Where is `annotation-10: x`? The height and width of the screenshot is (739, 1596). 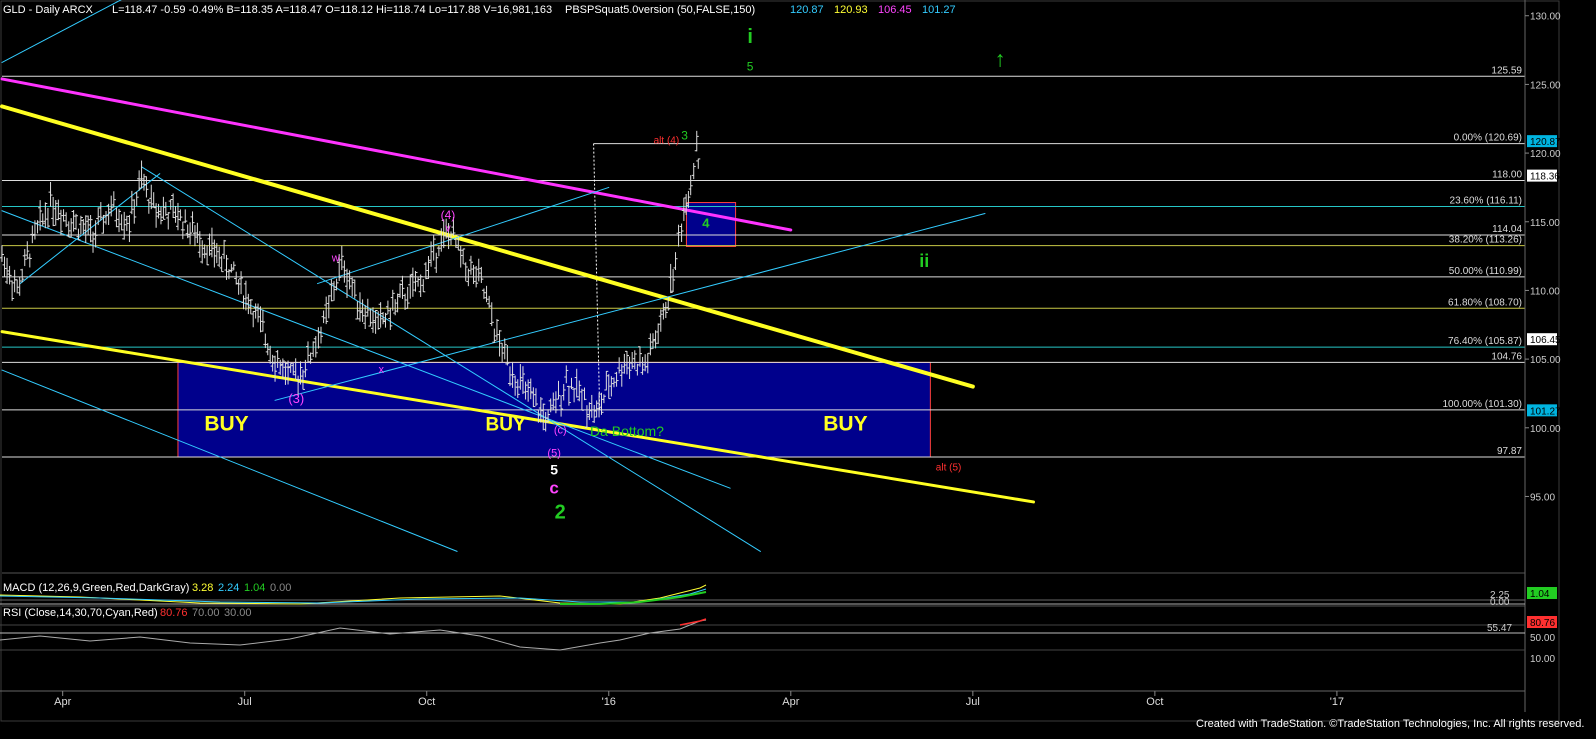 annotation-10: x is located at coordinates (381, 370).